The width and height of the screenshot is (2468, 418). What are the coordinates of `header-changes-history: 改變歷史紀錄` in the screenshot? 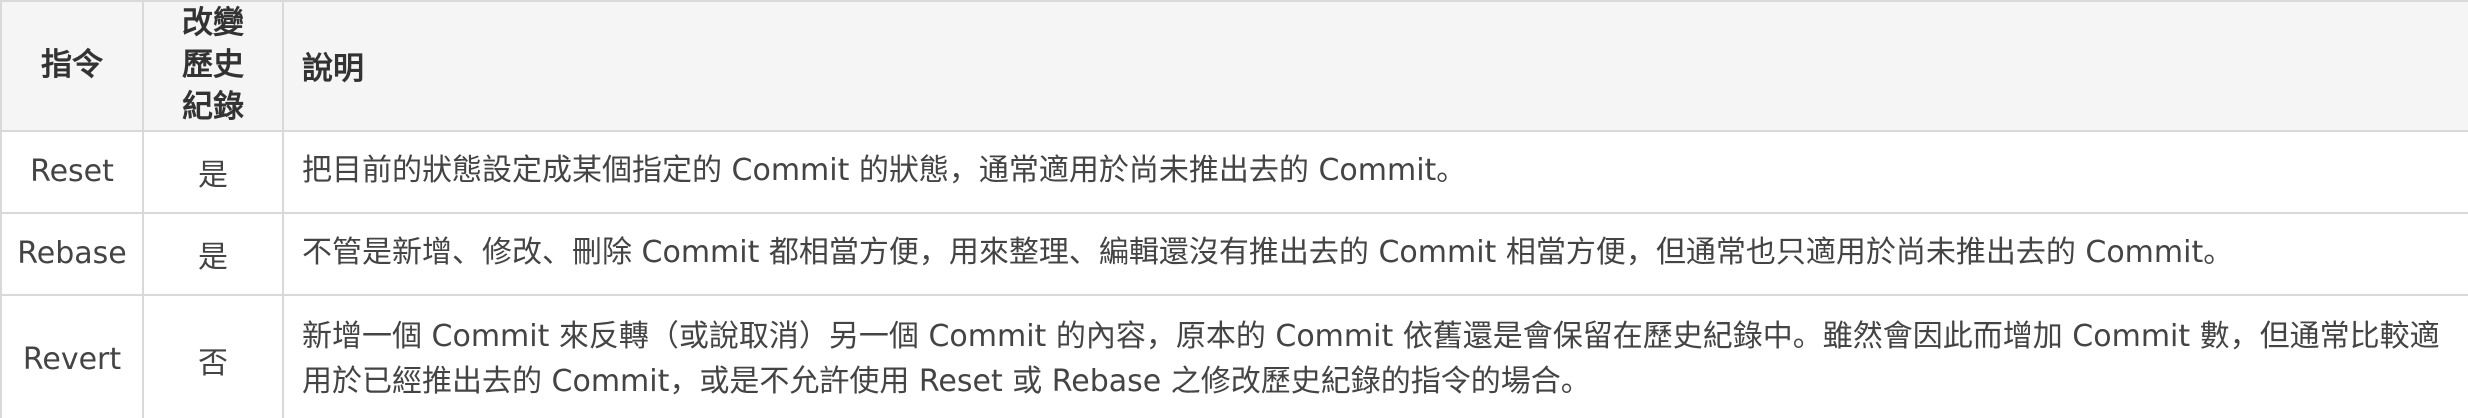 It's located at (213, 66).